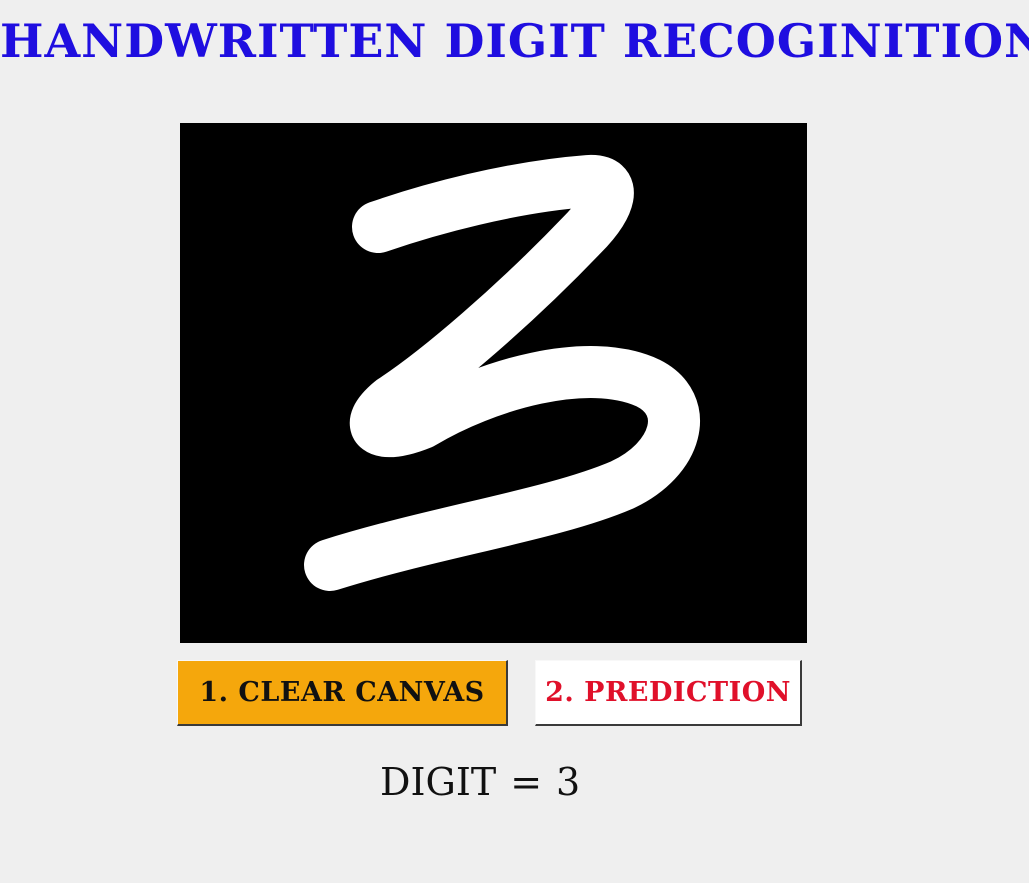 This screenshot has width=1029, height=883. I want to click on prediction-result: DIGIT = 3, so click(490, 782).